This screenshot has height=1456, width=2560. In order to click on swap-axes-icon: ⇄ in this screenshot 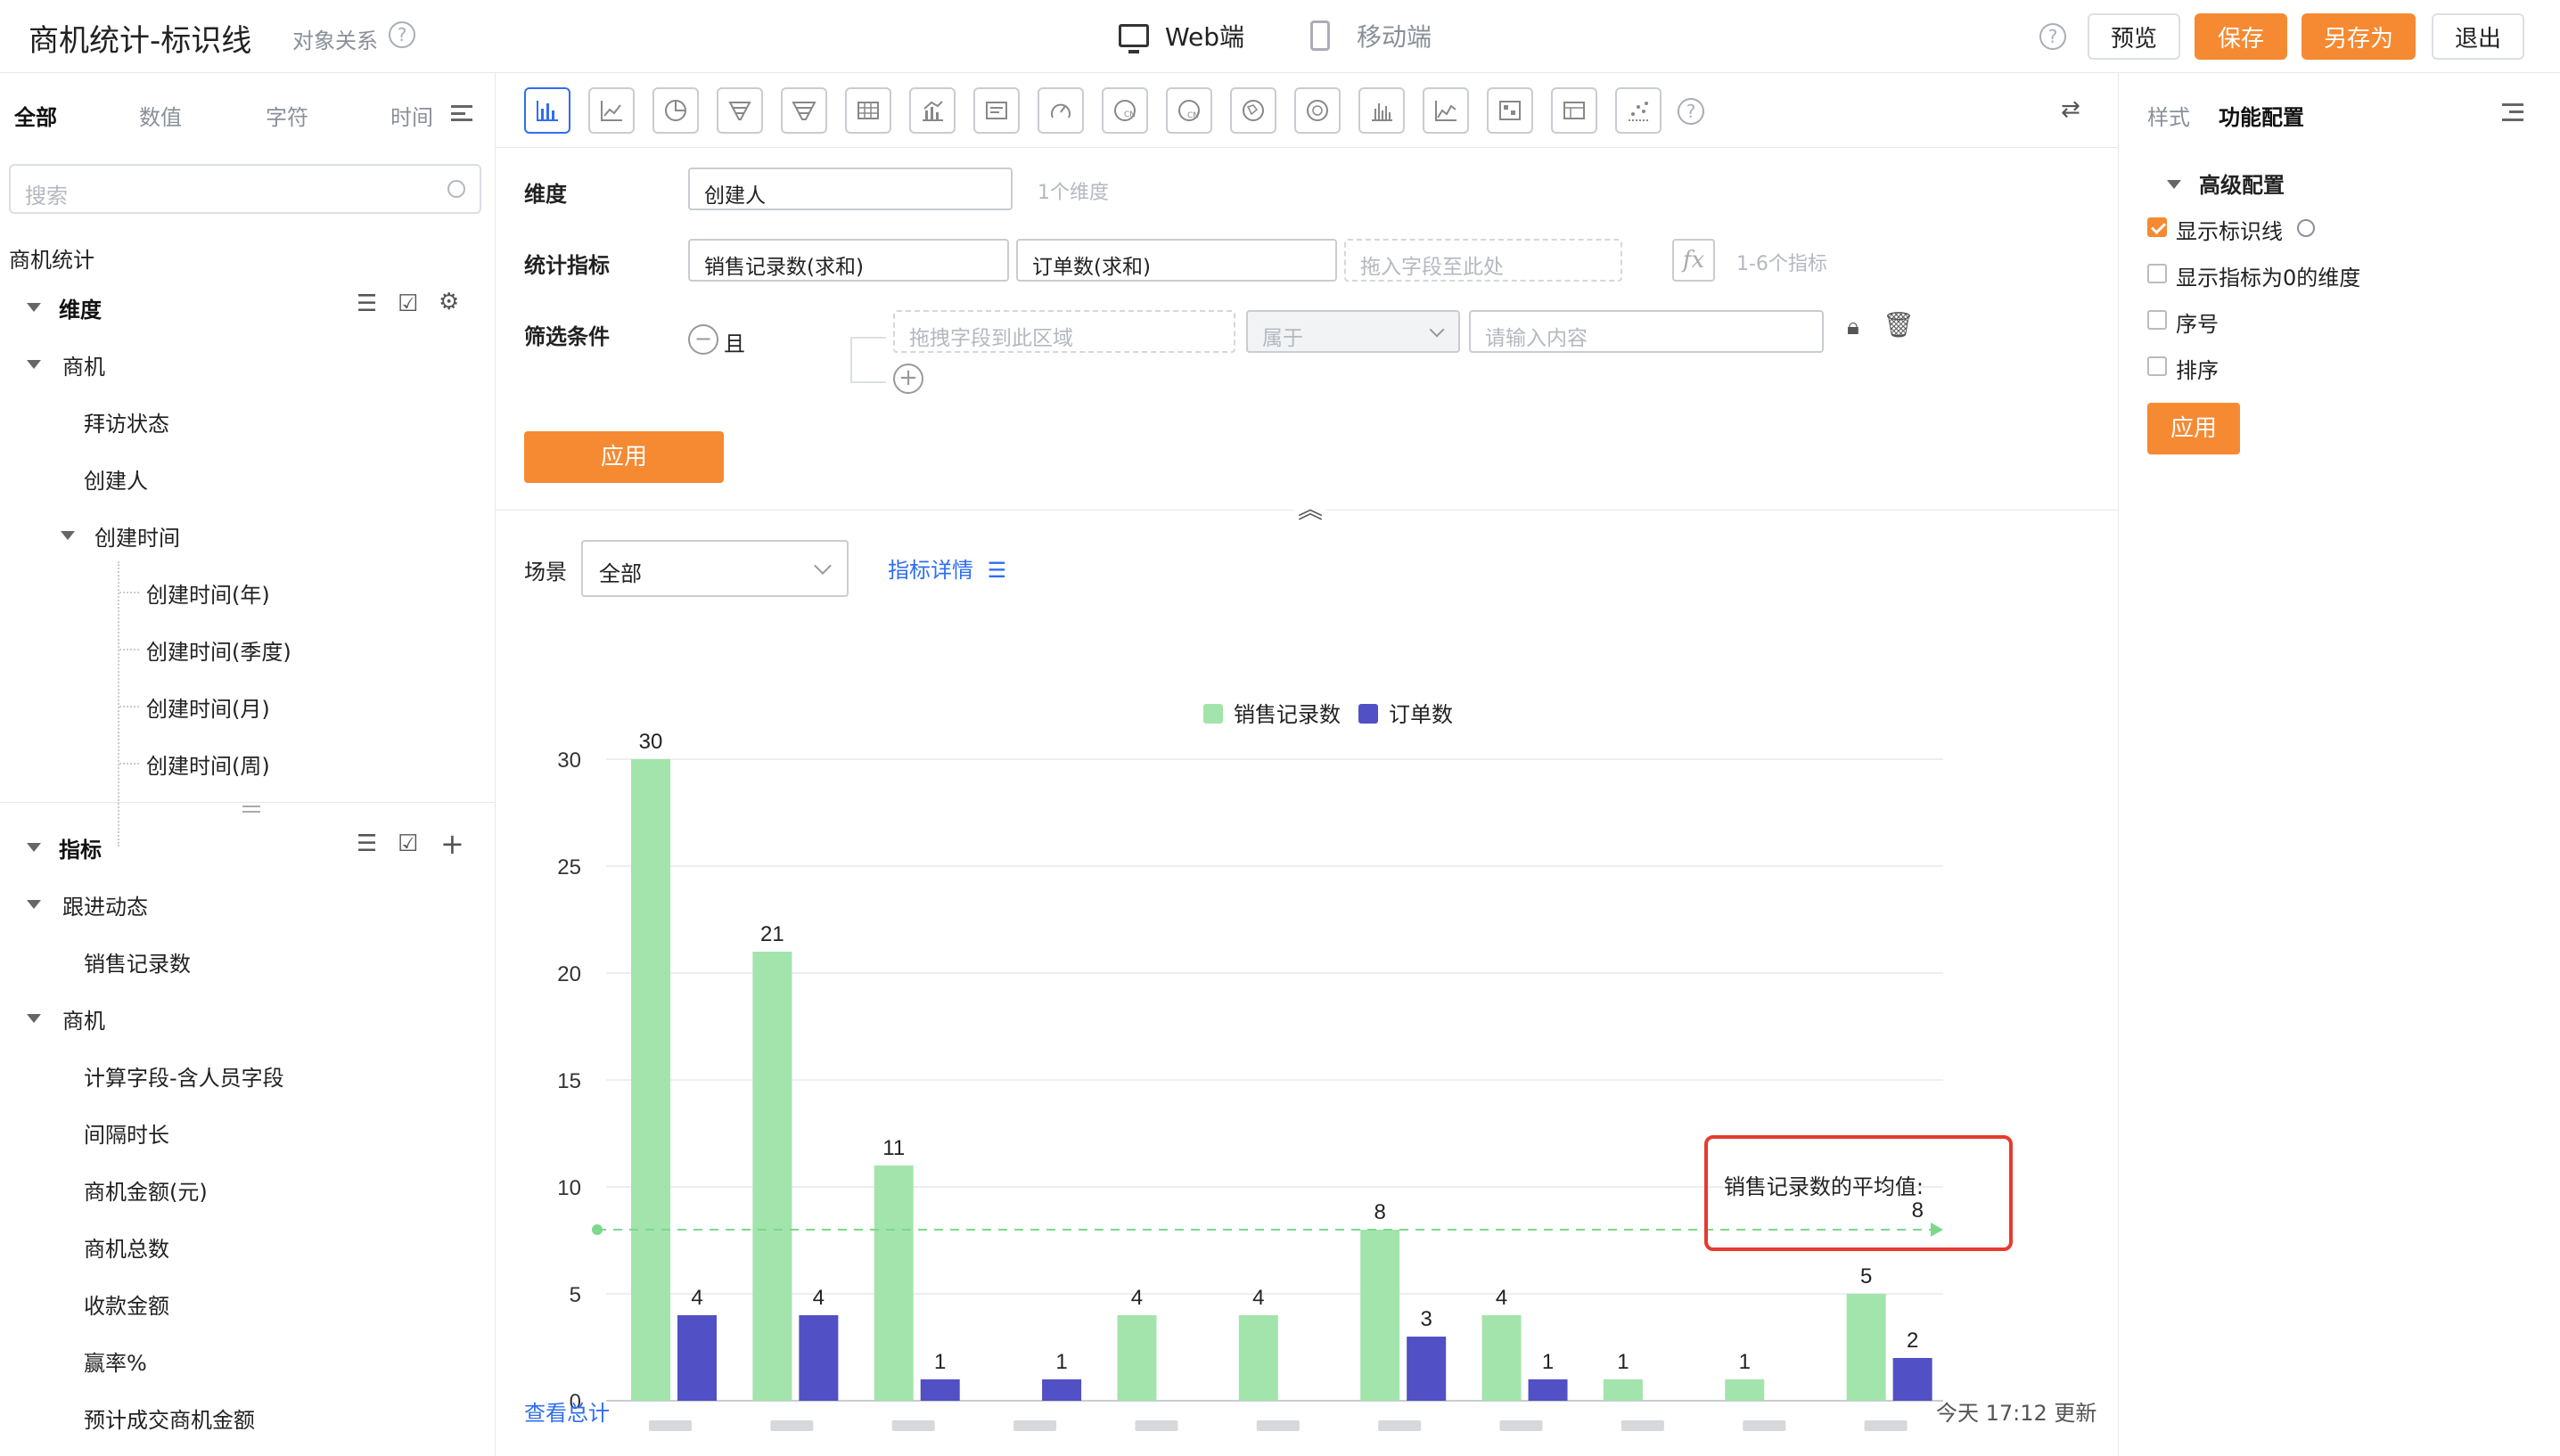, I will do `click(2070, 109)`.